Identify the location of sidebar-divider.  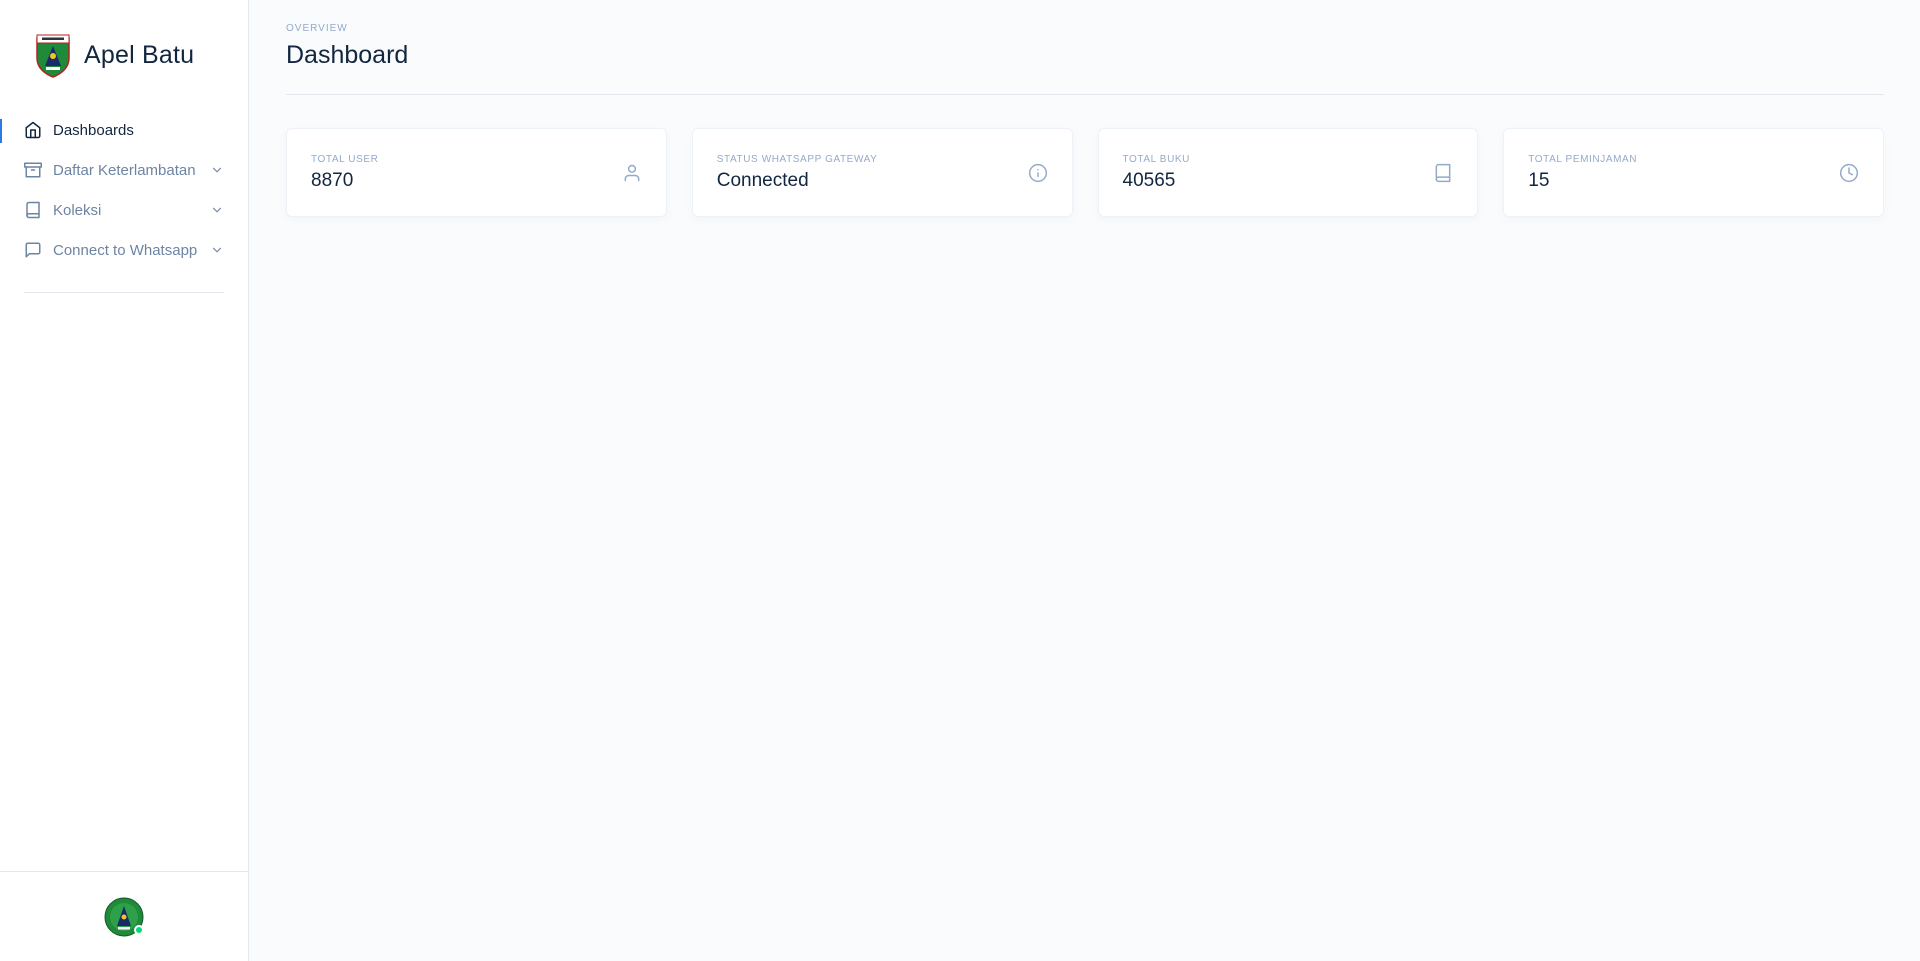
(124, 292).